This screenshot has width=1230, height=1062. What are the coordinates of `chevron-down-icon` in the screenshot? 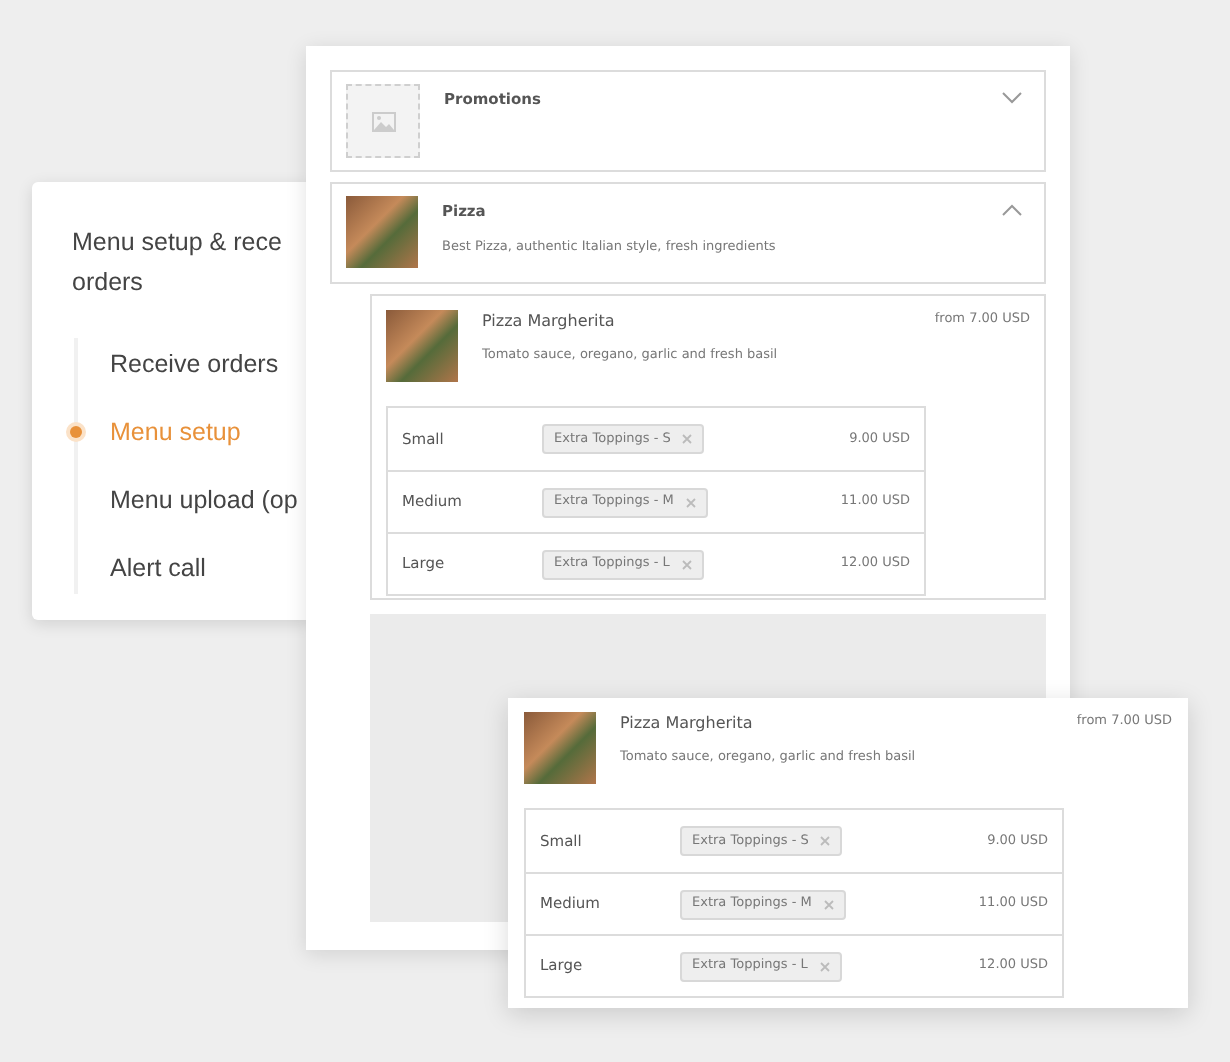 It's located at (1012, 98).